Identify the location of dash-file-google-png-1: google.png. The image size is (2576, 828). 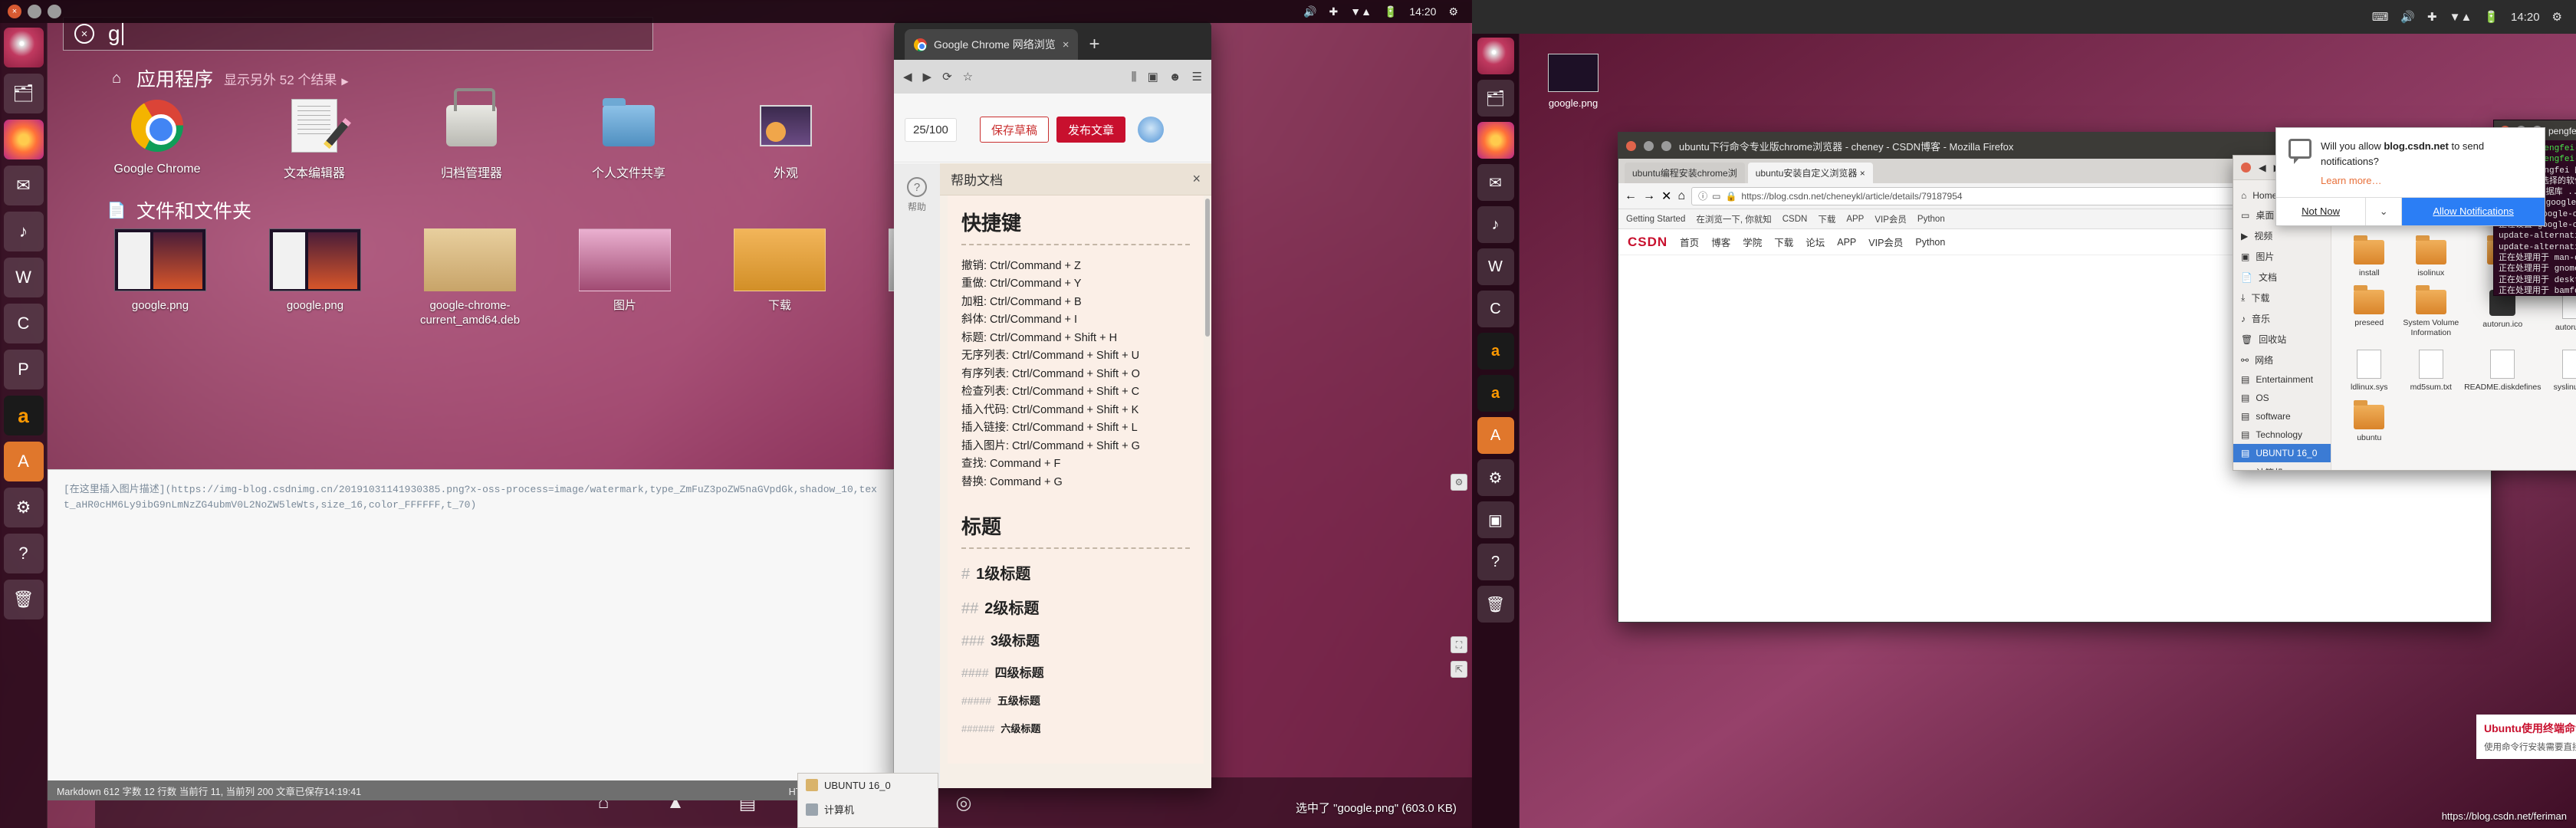
(160, 278).